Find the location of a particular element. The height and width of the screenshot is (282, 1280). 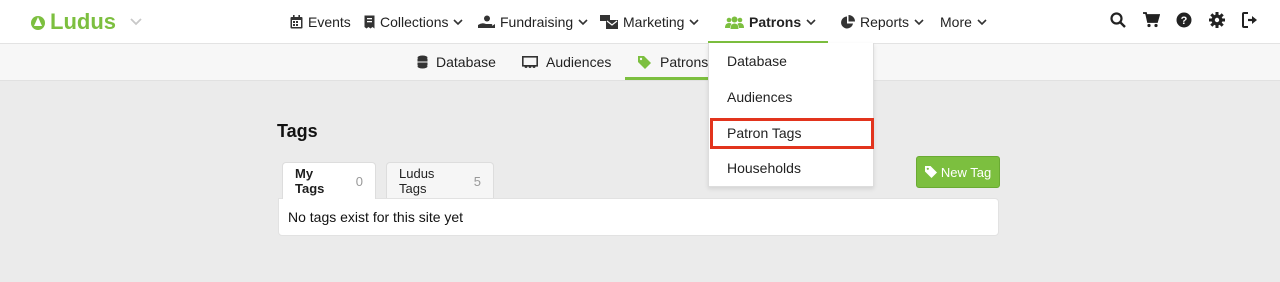

dropdown-item-audiences: Audiences is located at coordinates (759, 97).